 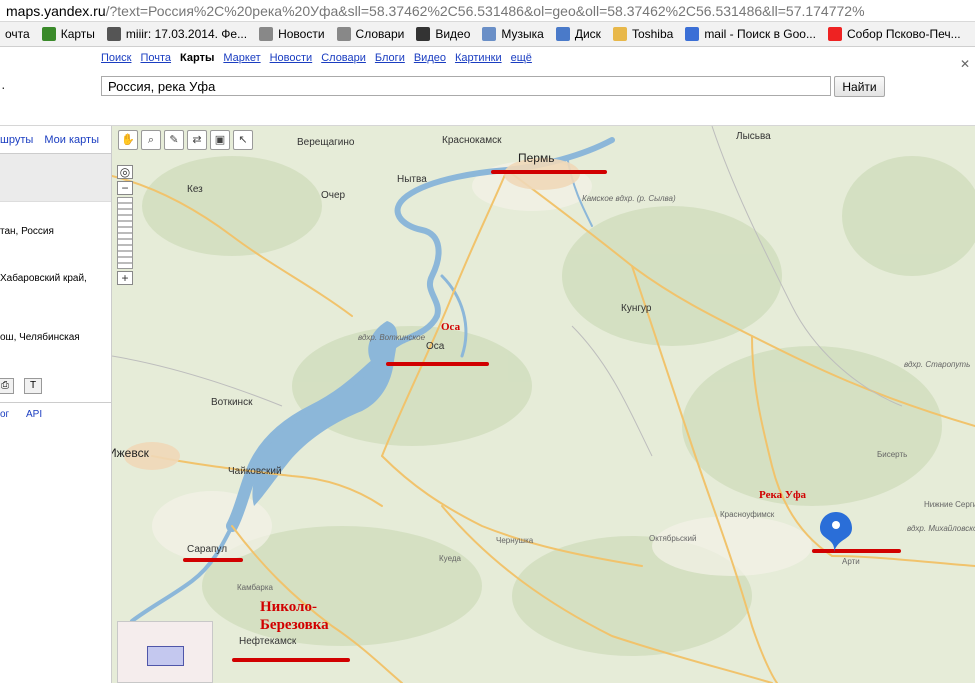 I want to click on city-label: Красноуфимск, so click(x=747, y=514).